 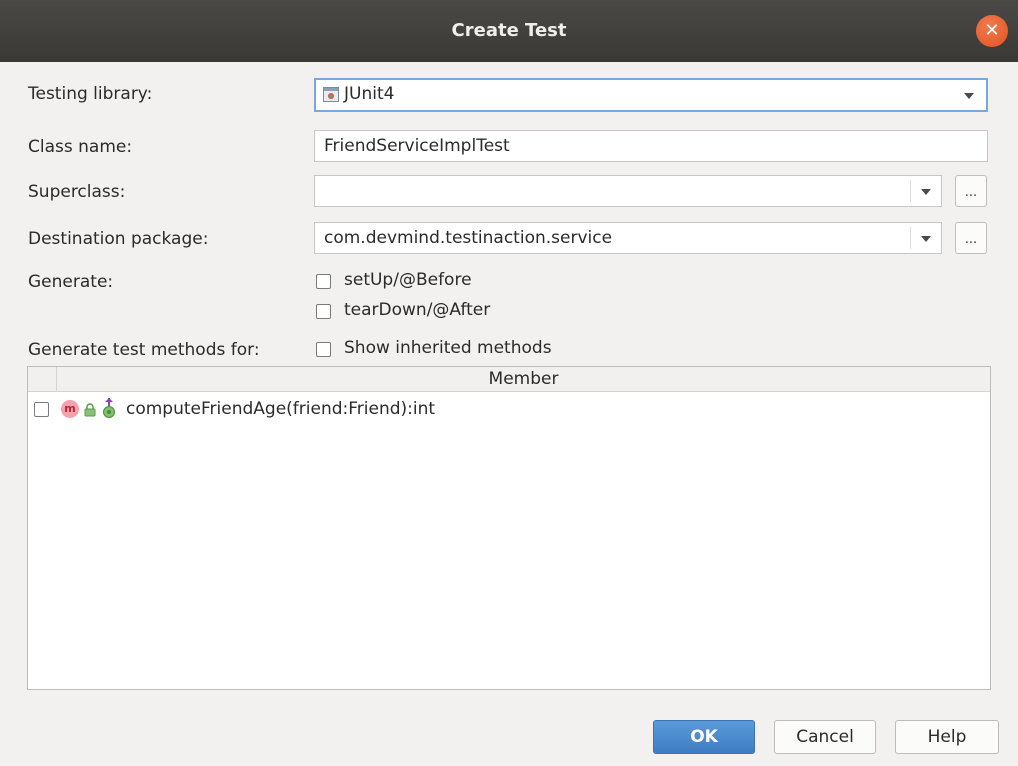 What do you see at coordinates (369, 94) in the screenshot?
I see `testing-library-value: JUnit4` at bounding box center [369, 94].